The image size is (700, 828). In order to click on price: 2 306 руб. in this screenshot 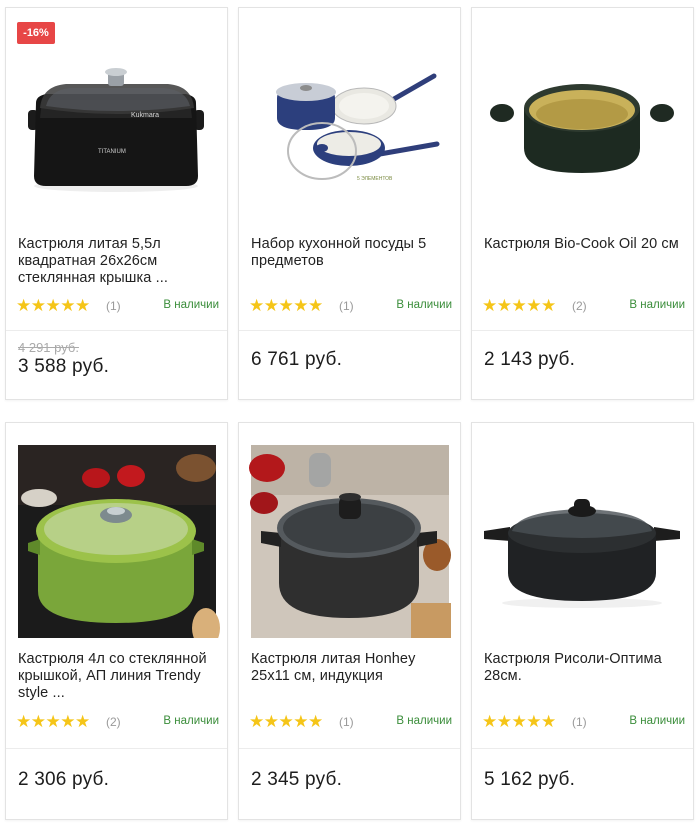, I will do `click(64, 779)`.